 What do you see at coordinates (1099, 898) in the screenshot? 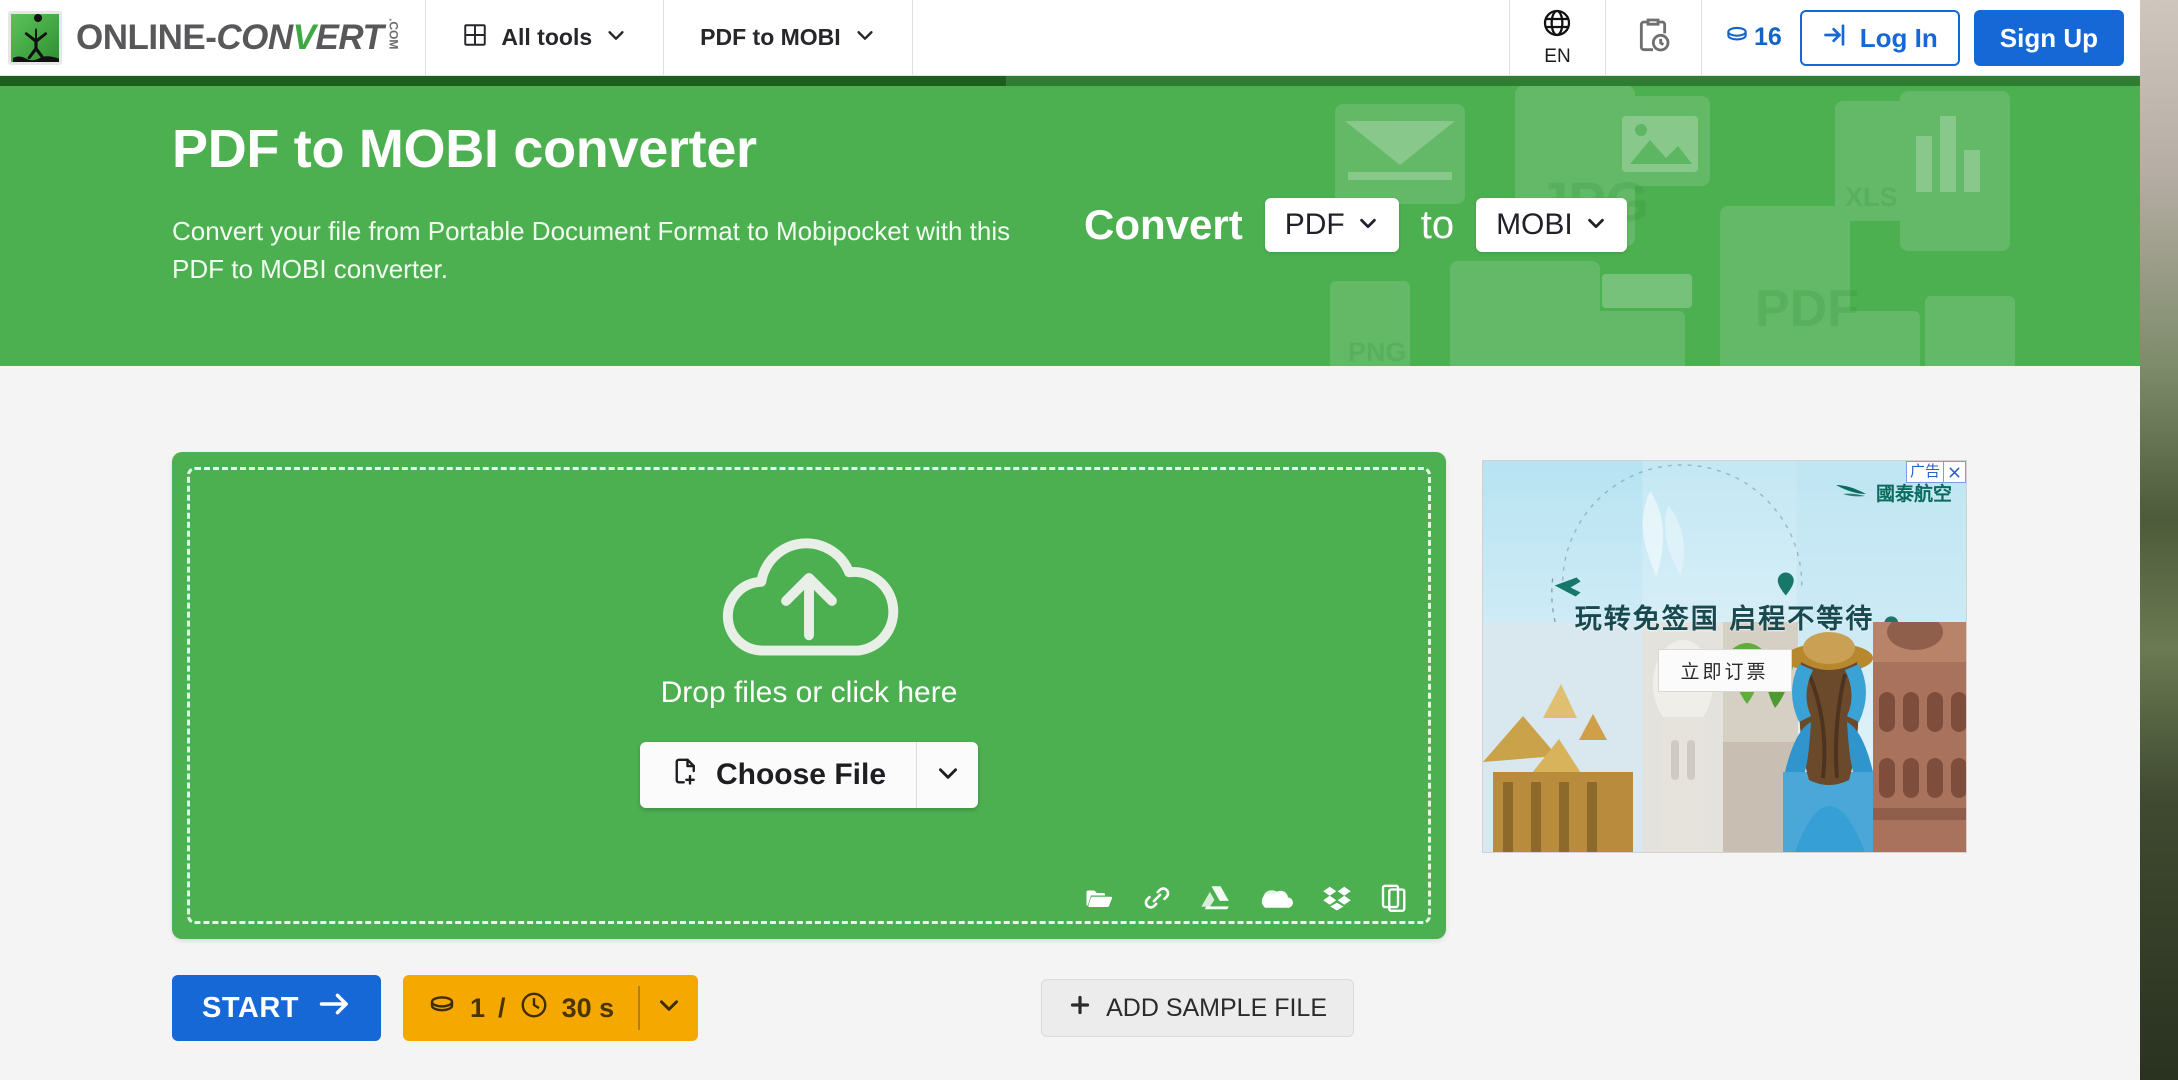
I see `folder-icon` at bounding box center [1099, 898].